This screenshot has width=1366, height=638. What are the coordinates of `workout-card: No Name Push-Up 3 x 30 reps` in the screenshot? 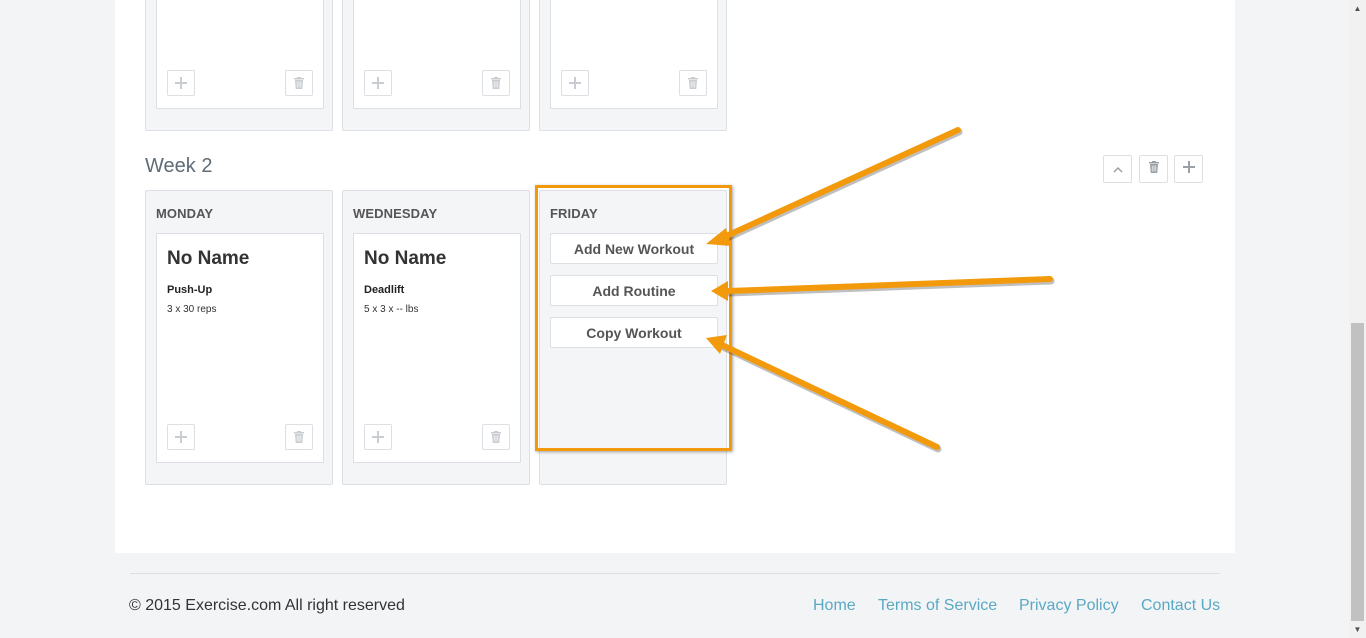 It's located at (240, 348).